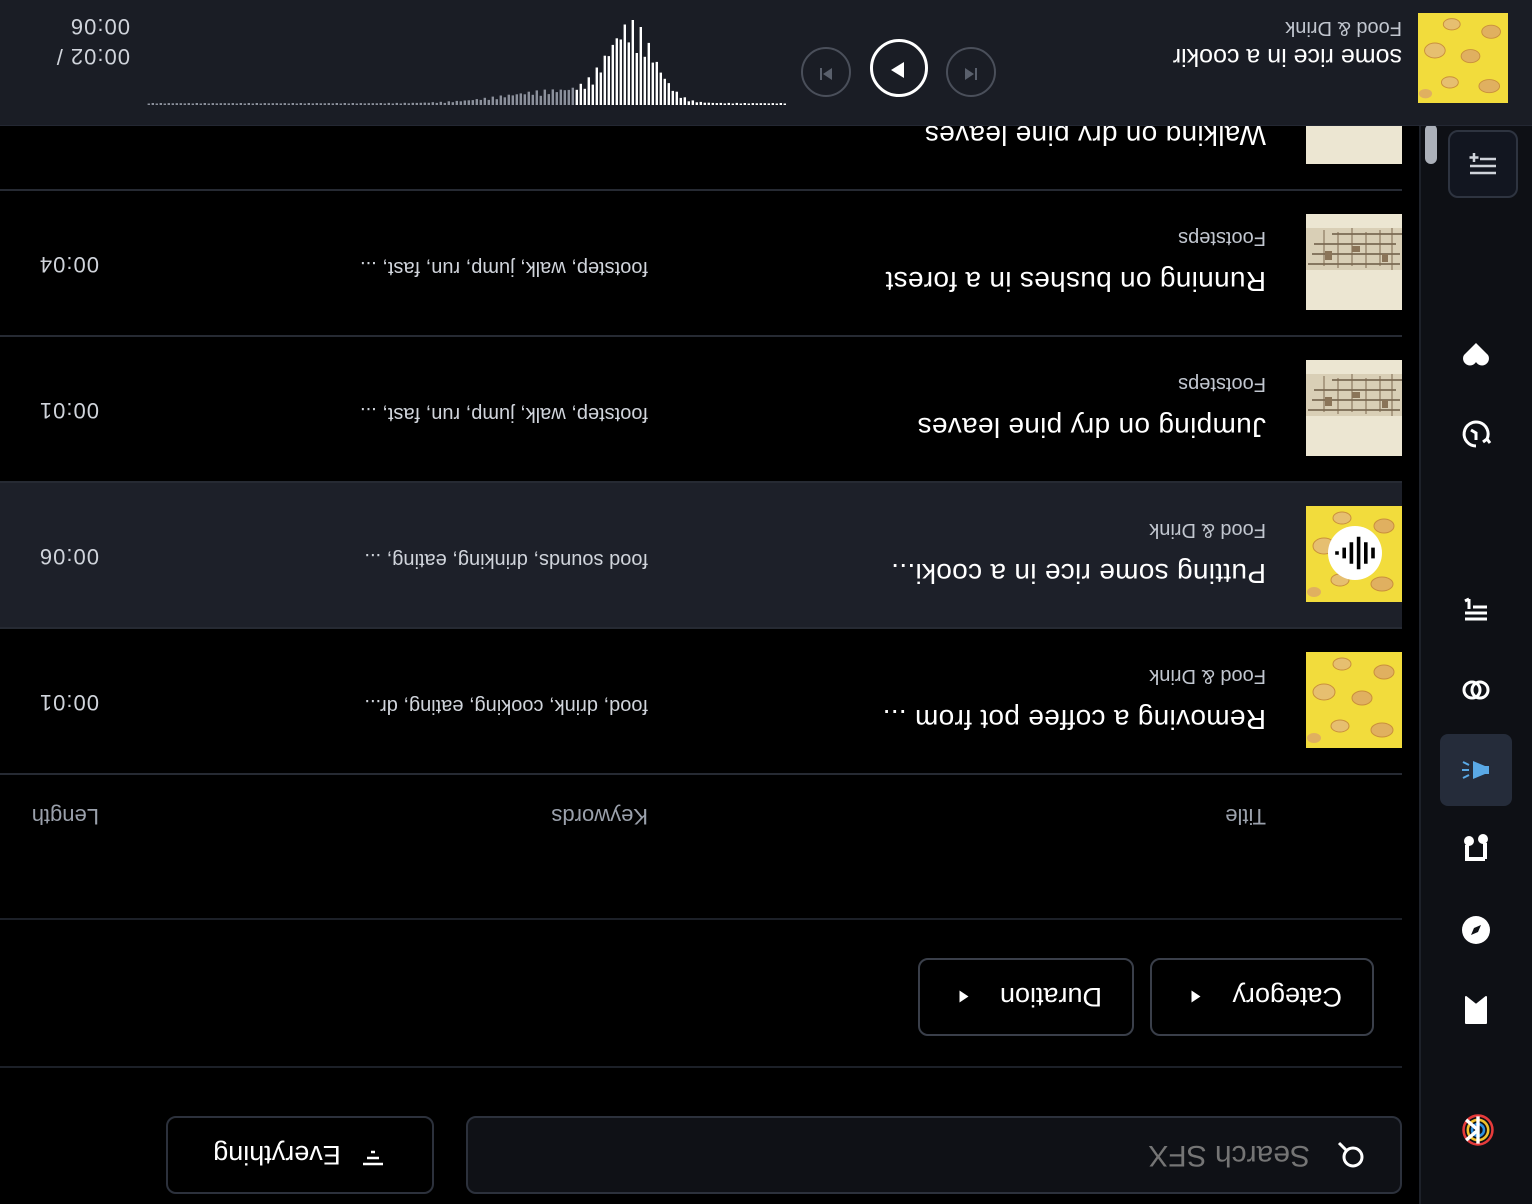 This screenshot has width=1532, height=1204. I want to click on history-icon, so click(1476, 434).